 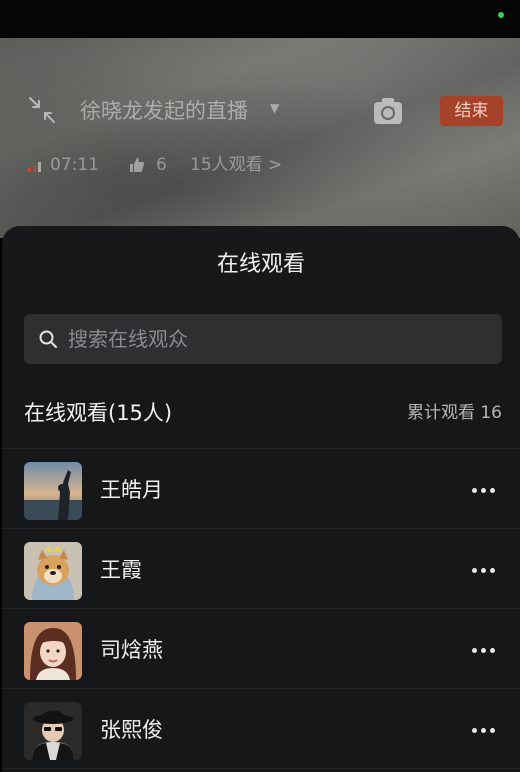 What do you see at coordinates (74, 165) in the screenshot?
I see `live-duration: 07:11` at bounding box center [74, 165].